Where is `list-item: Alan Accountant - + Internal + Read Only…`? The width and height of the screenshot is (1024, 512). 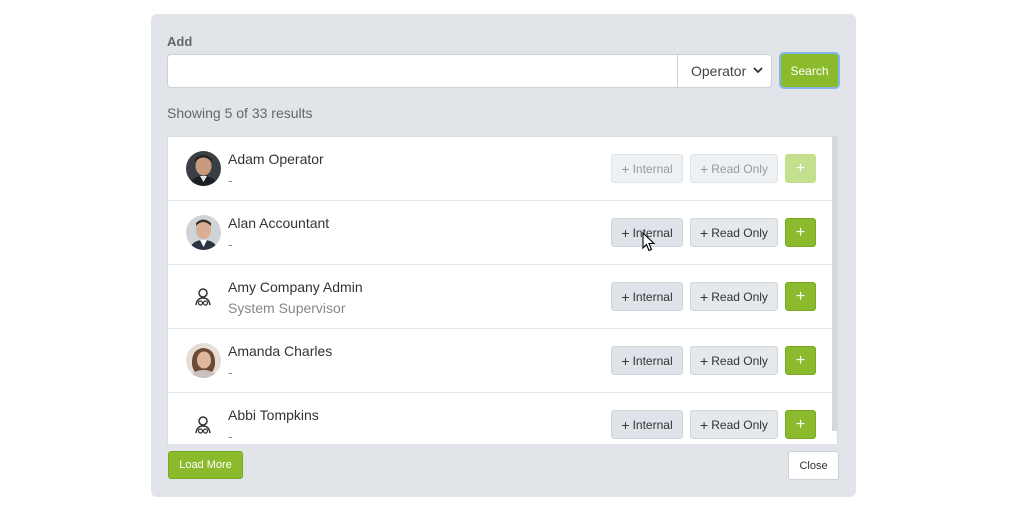 list-item: Alan Accountant - + Internal + Read Only… is located at coordinates (500, 233).